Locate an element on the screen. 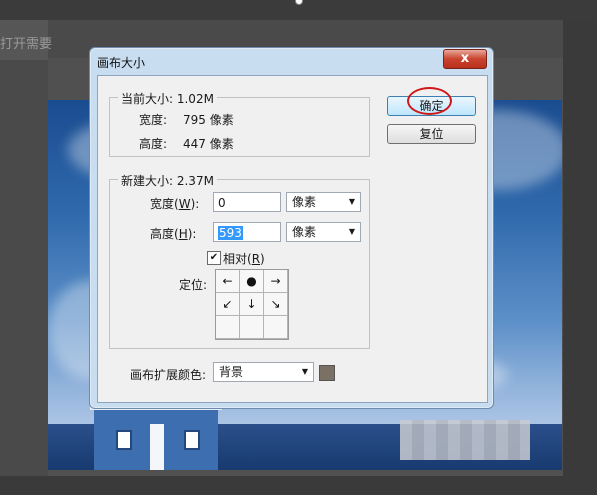  anchor-center-icon: ● is located at coordinates (252, 281).